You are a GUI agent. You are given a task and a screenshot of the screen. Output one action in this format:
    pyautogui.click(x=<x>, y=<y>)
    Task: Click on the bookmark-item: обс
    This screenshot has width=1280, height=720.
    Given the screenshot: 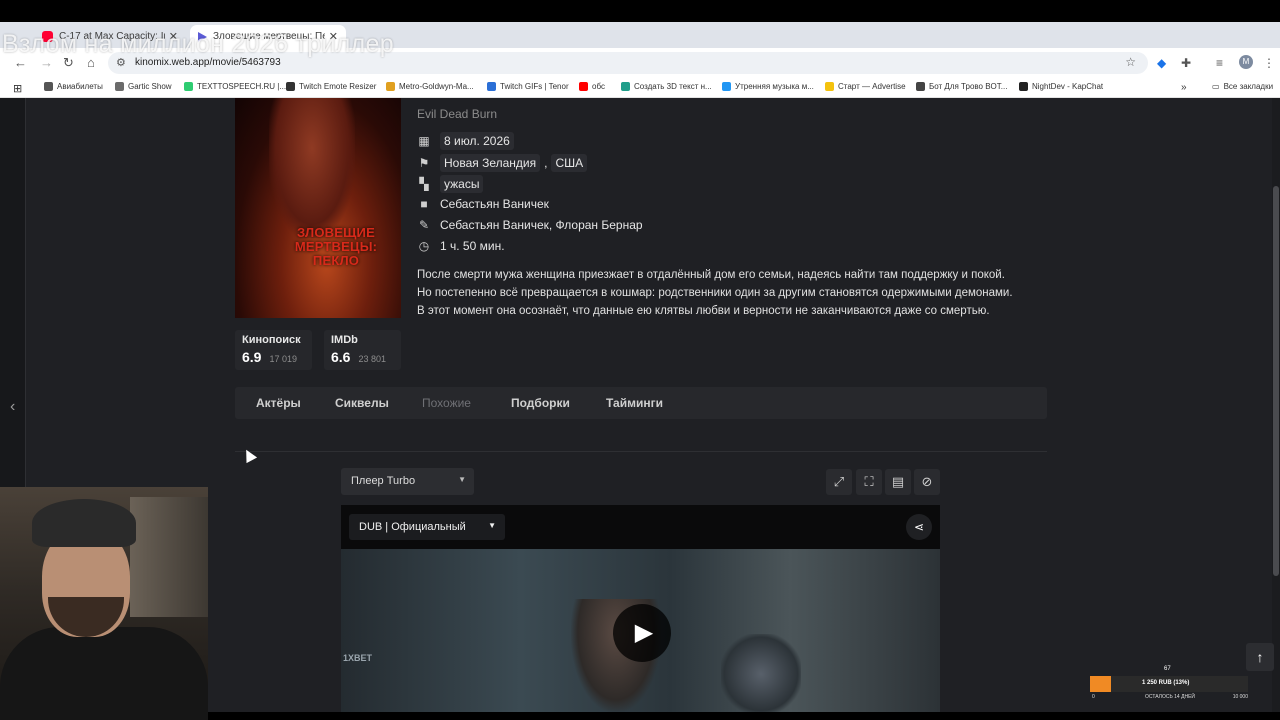 What is the action you would take?
    pyautogui.click(x=592, y=86)
    